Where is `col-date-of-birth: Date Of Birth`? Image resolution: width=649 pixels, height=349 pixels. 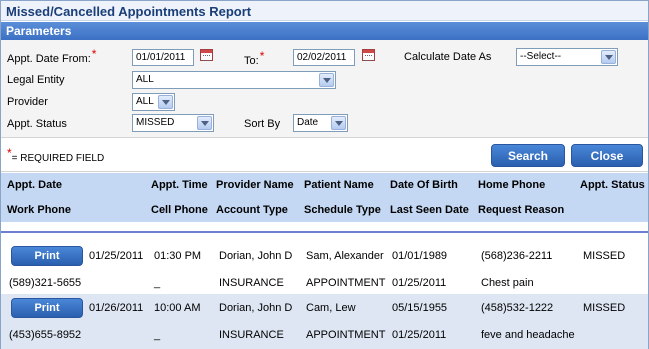
col-date-of-birth: Date Of Birth is located at coordinates (424, 185).